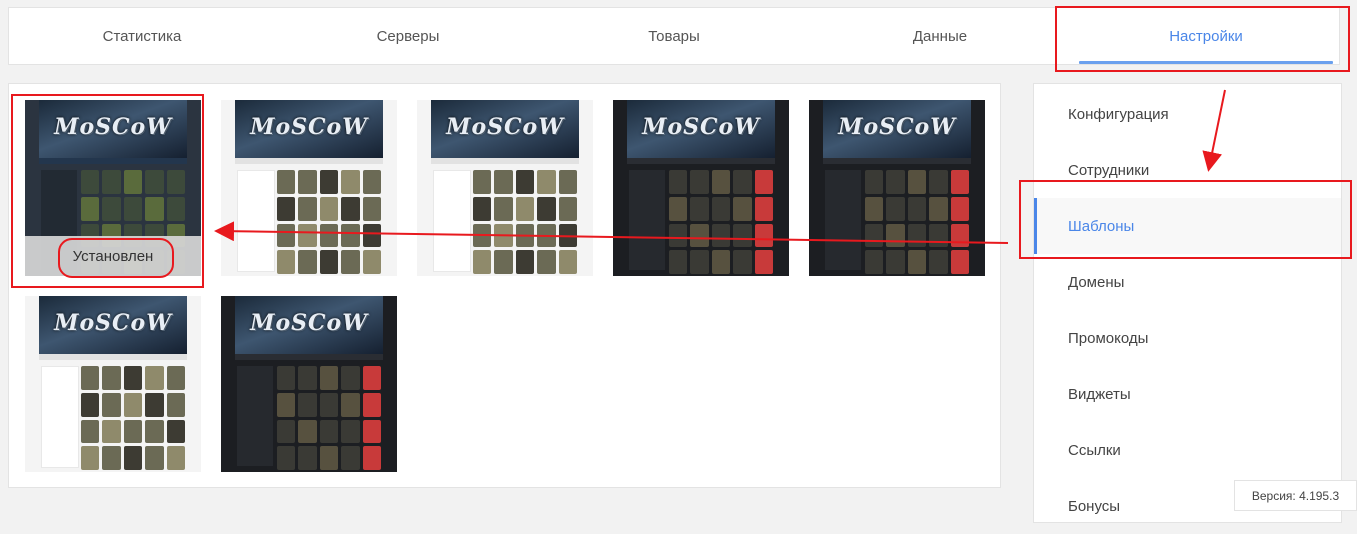  What do you see at coordinates (940, 36) in the screenshot?
I see `tab-data: Данные` at bounding box center [940, 36].